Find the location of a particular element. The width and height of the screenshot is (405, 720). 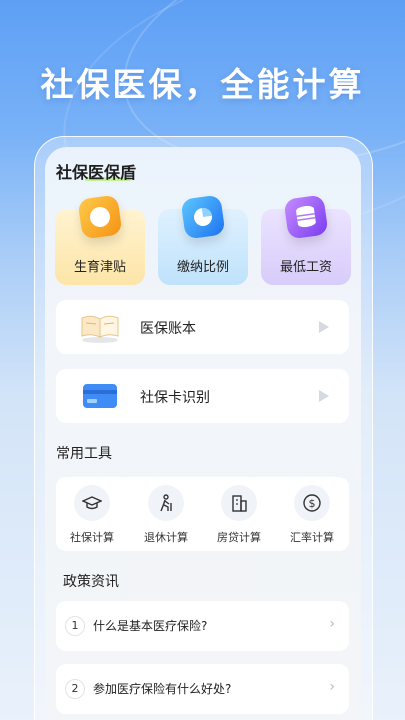

tool-exchange-rate-calc: $ 汇率计算 is located at coordinates (312, 515).